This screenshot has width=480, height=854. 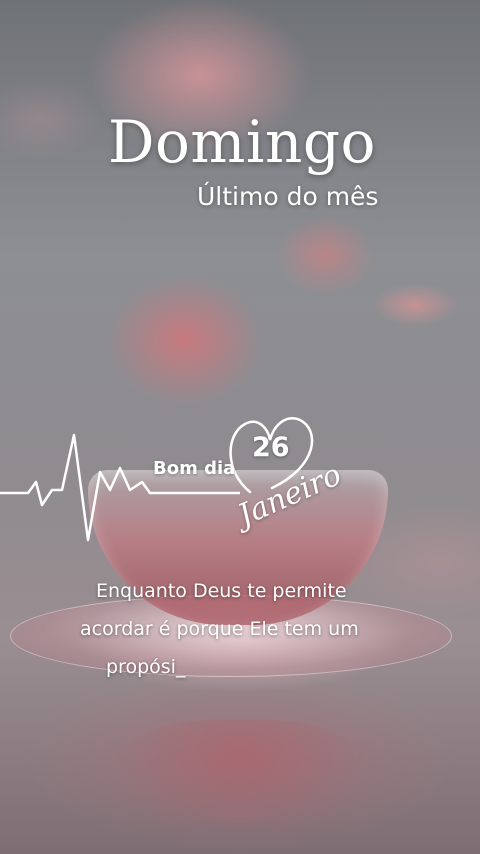 What do you see at coordinates (240, 780) in the screenshot?
I see `water-reflection` at bounding box center [240, 780].